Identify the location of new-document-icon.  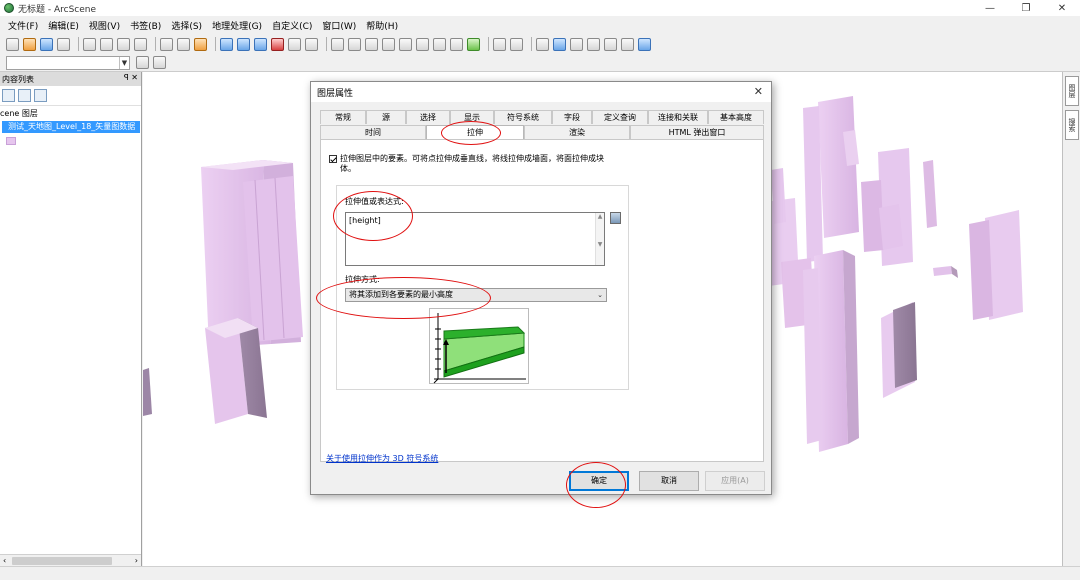
(12, 44).